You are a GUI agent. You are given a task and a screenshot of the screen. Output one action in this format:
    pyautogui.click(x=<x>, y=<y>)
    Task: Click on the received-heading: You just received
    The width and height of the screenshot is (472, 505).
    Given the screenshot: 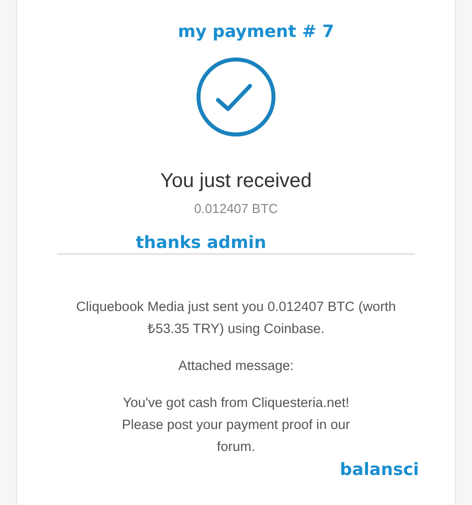 What is the action you would take?
    pyautogui.click(x=236, y=181)
    